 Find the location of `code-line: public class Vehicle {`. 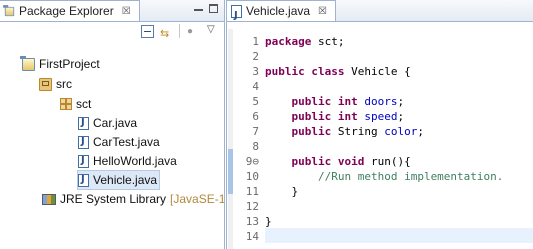

code-line: public class Vehicle { is located at coordinates (338, 71).